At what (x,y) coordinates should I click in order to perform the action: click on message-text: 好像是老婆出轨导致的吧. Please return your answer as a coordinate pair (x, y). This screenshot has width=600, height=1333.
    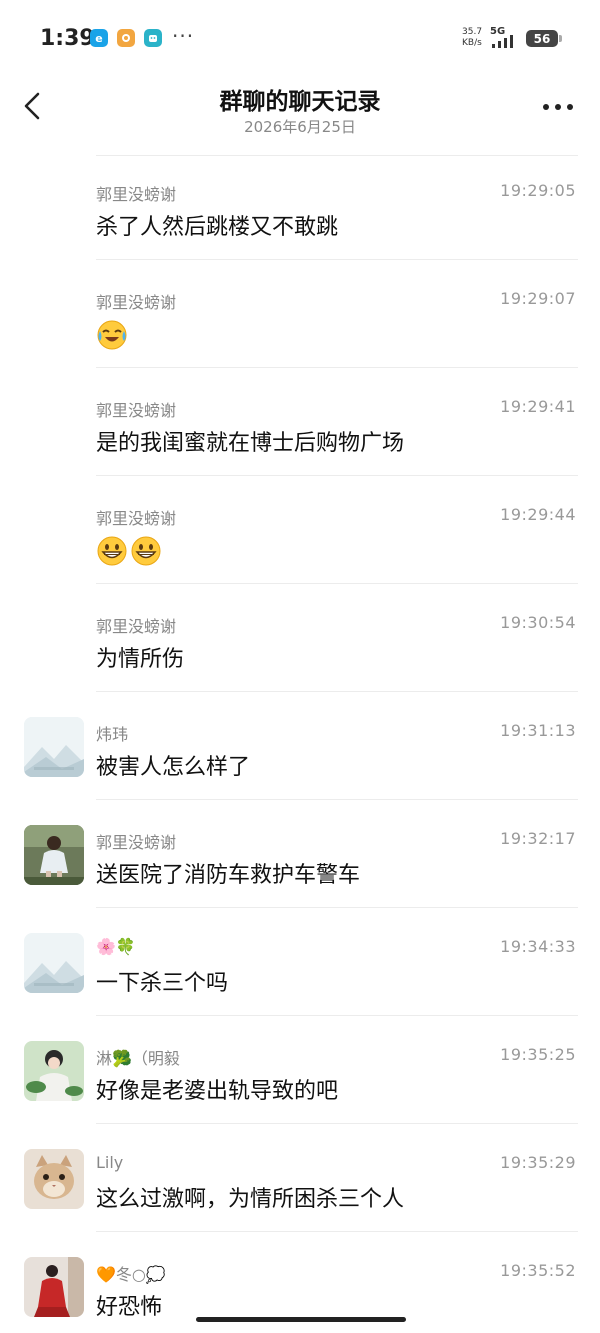
    Looking at the image, I should click on (217, 1091).